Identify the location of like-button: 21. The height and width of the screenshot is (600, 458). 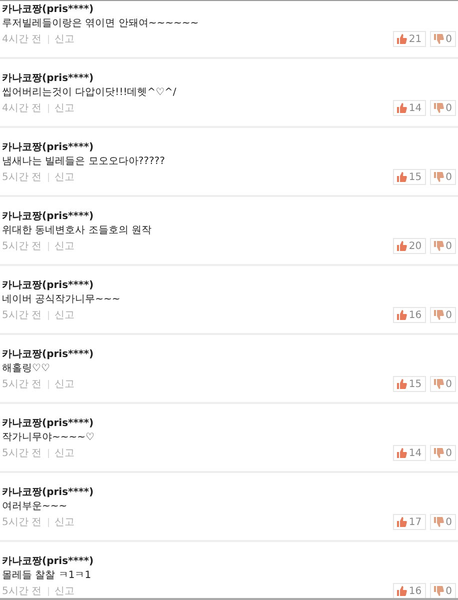
(409, 39).